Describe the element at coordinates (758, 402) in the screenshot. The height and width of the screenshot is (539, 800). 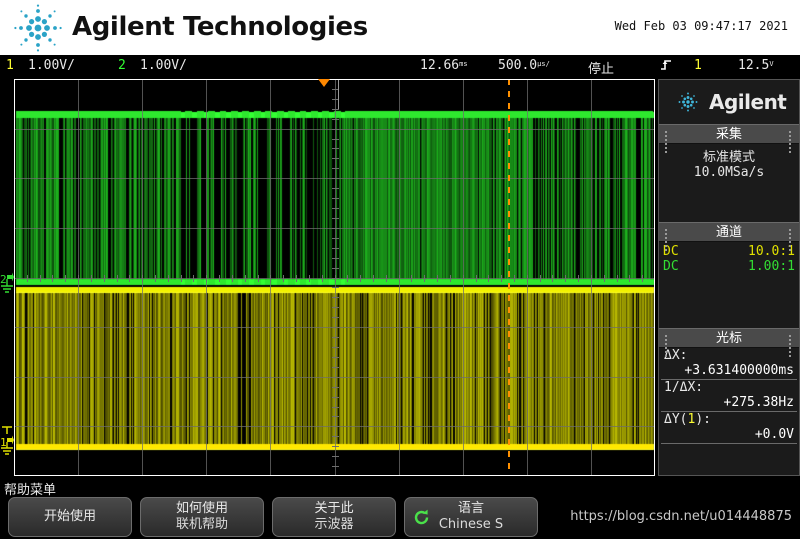
I see `cursor-inv-delta-x-value: +275.38Hz` at that location.